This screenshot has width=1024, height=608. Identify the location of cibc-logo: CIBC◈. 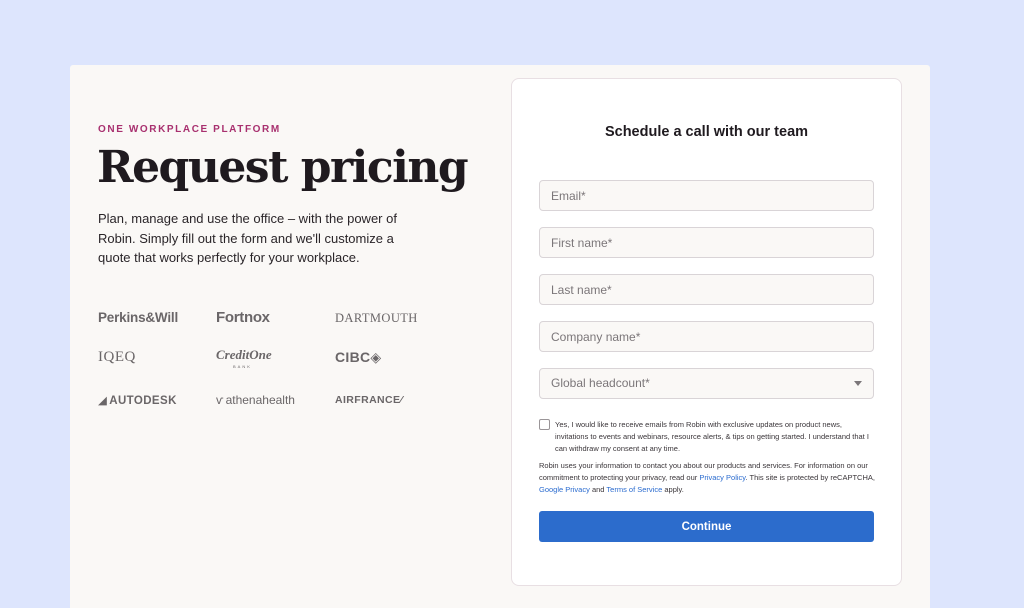
(358, 357).